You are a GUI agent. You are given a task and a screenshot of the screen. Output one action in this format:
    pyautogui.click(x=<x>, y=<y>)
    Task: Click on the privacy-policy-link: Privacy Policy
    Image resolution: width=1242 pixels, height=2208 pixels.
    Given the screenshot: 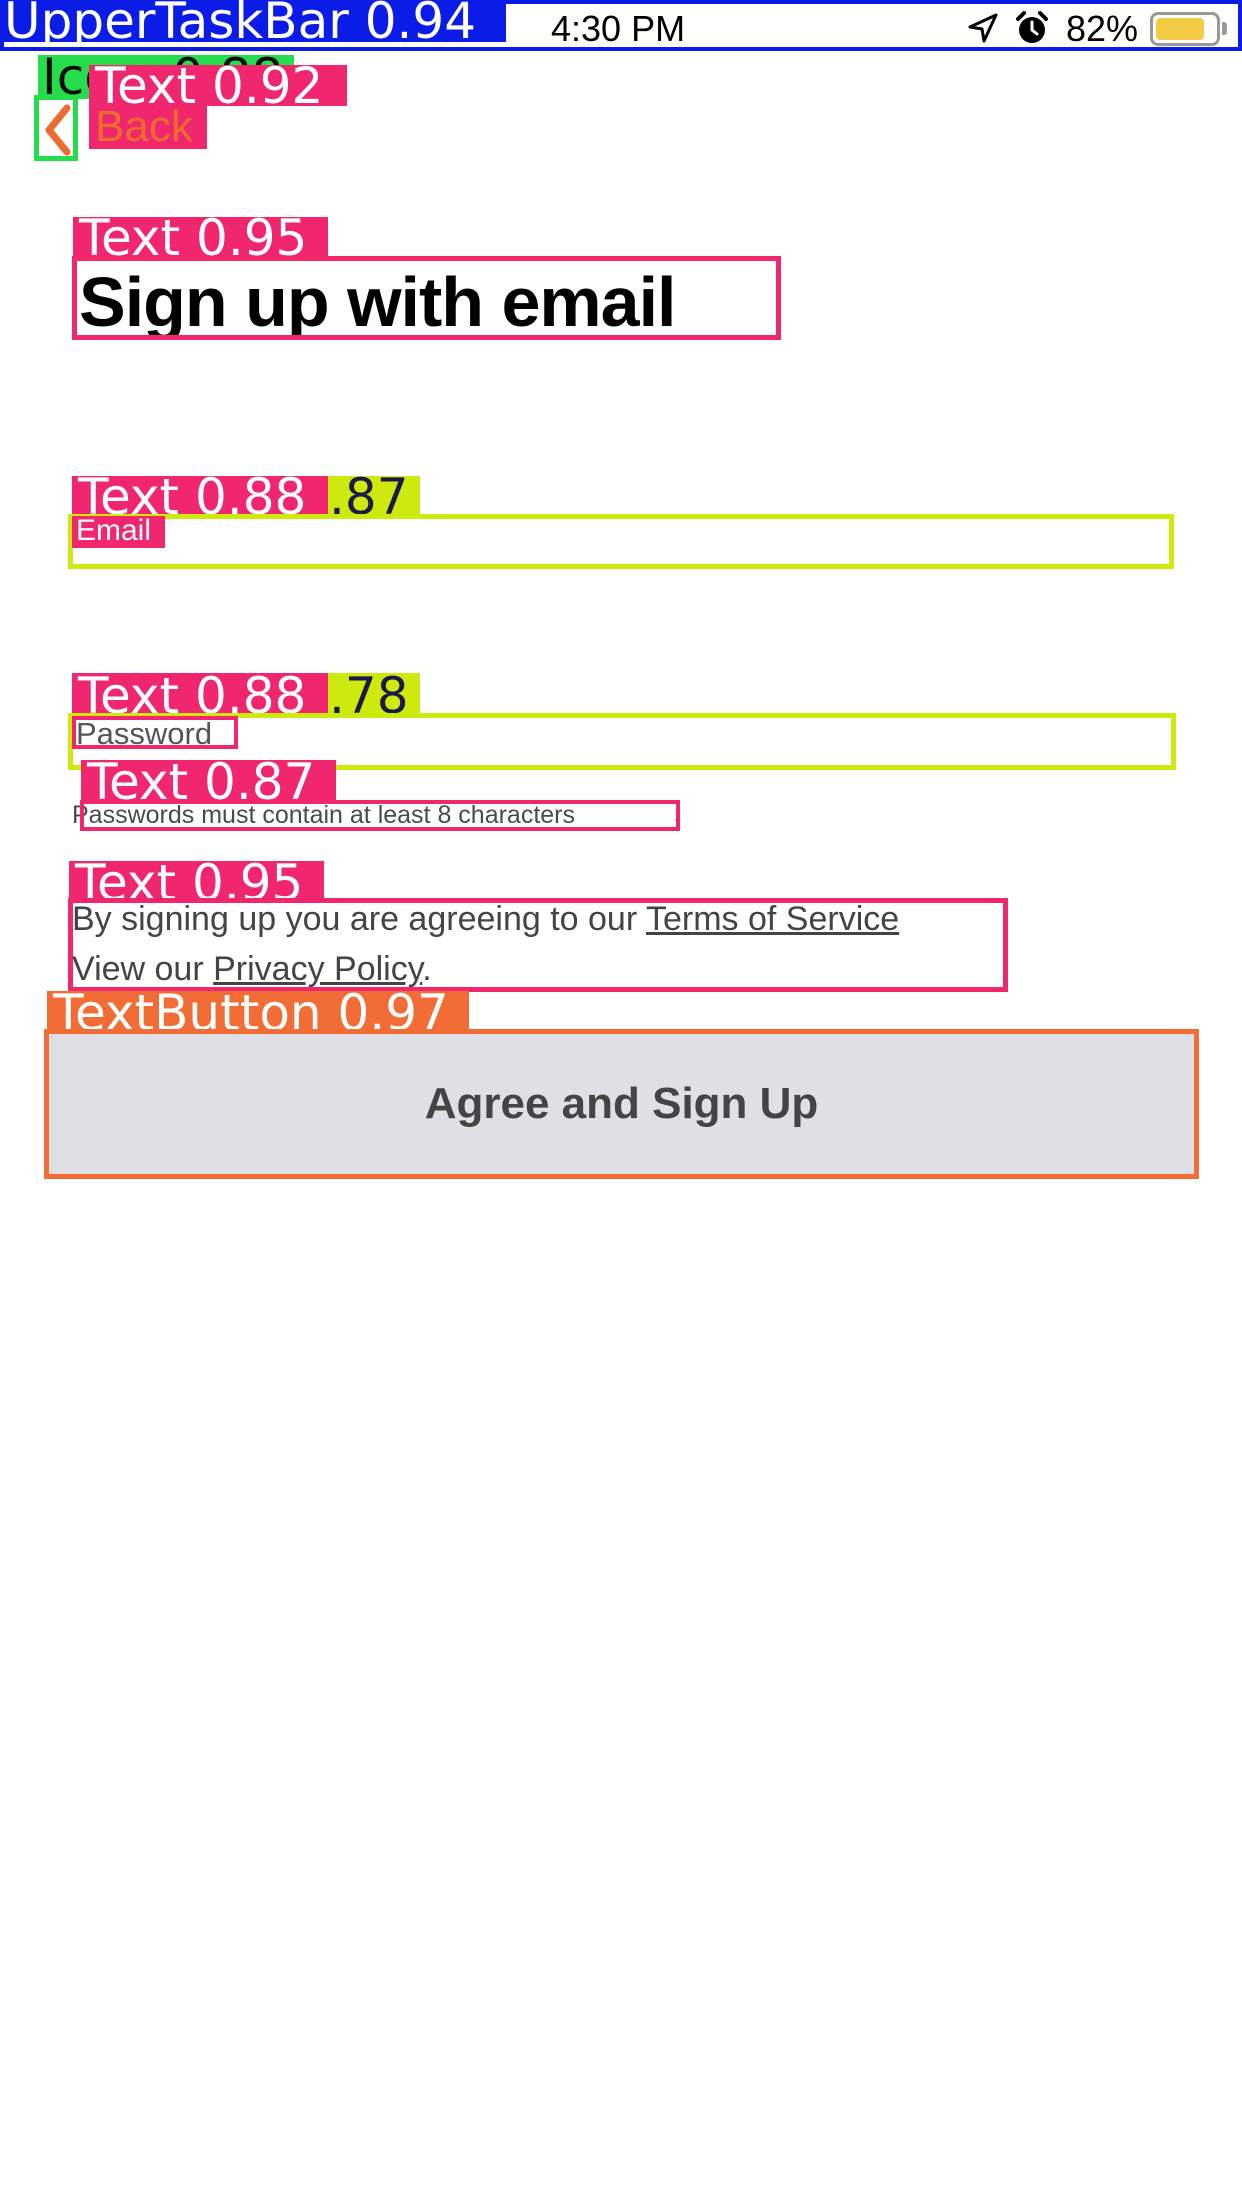 What is the action you would take?
    pyautogui.click(x=317, y=969)
    